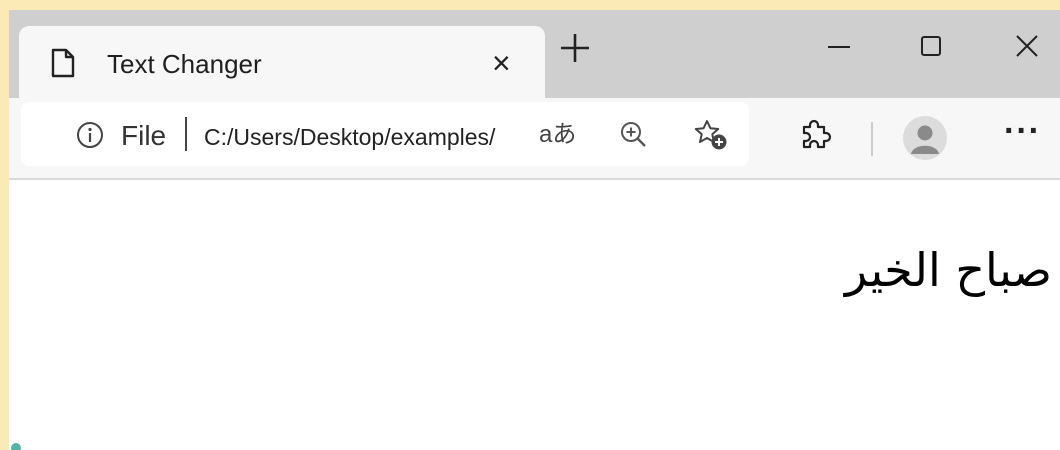 The width and height of the screenshot is (1060, 450). Describe the element at coordinates (184, 64) in the screenshot. I see `tab-title: Text Changer` at that location.